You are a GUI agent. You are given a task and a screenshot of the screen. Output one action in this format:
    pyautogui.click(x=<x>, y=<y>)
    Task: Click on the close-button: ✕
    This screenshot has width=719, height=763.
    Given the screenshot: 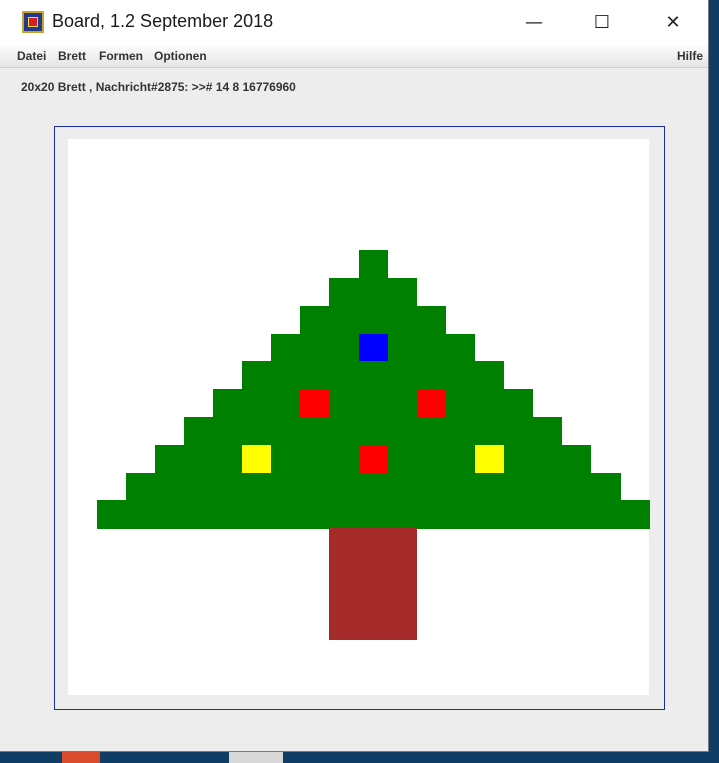 What is the action you would take?
    pyautogui.click(x=673, y=22)
    